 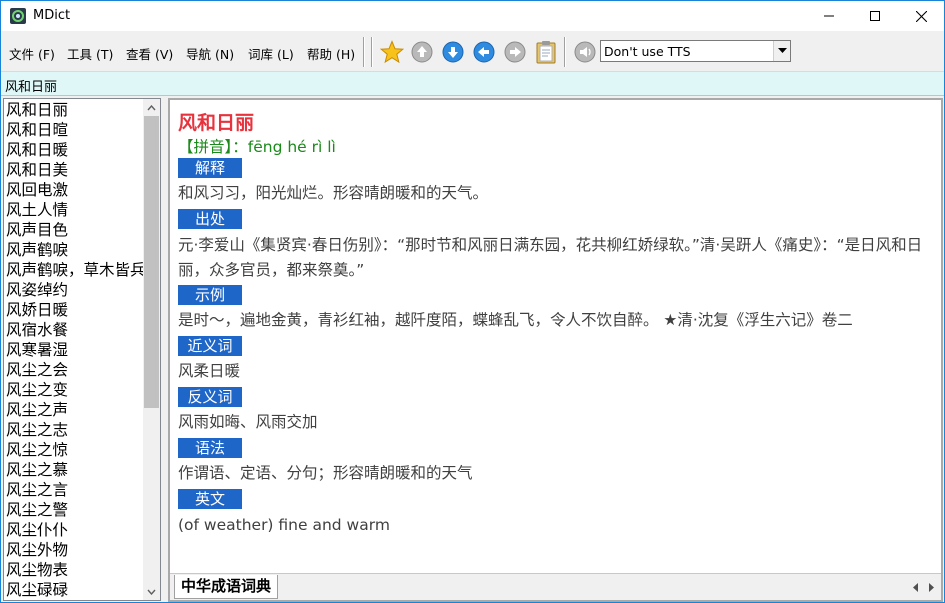 I want to click on maximize-icon, so click(x=875, y=16).